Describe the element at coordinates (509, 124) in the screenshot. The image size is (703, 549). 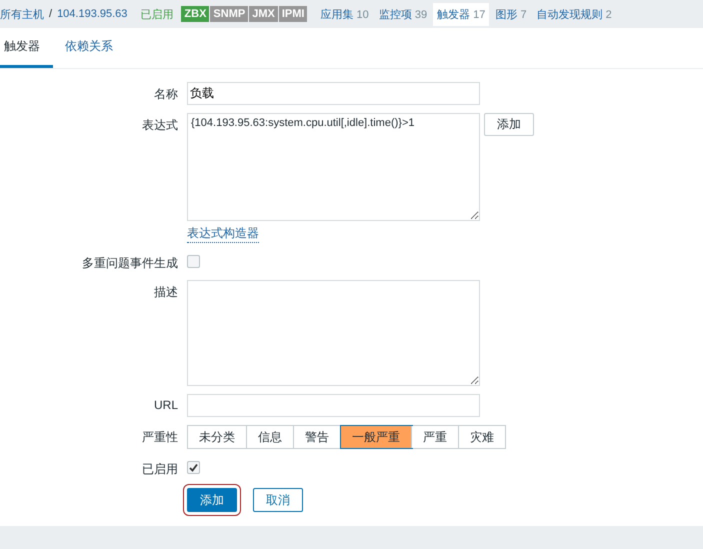
I see `add-button: 添加` at that location.